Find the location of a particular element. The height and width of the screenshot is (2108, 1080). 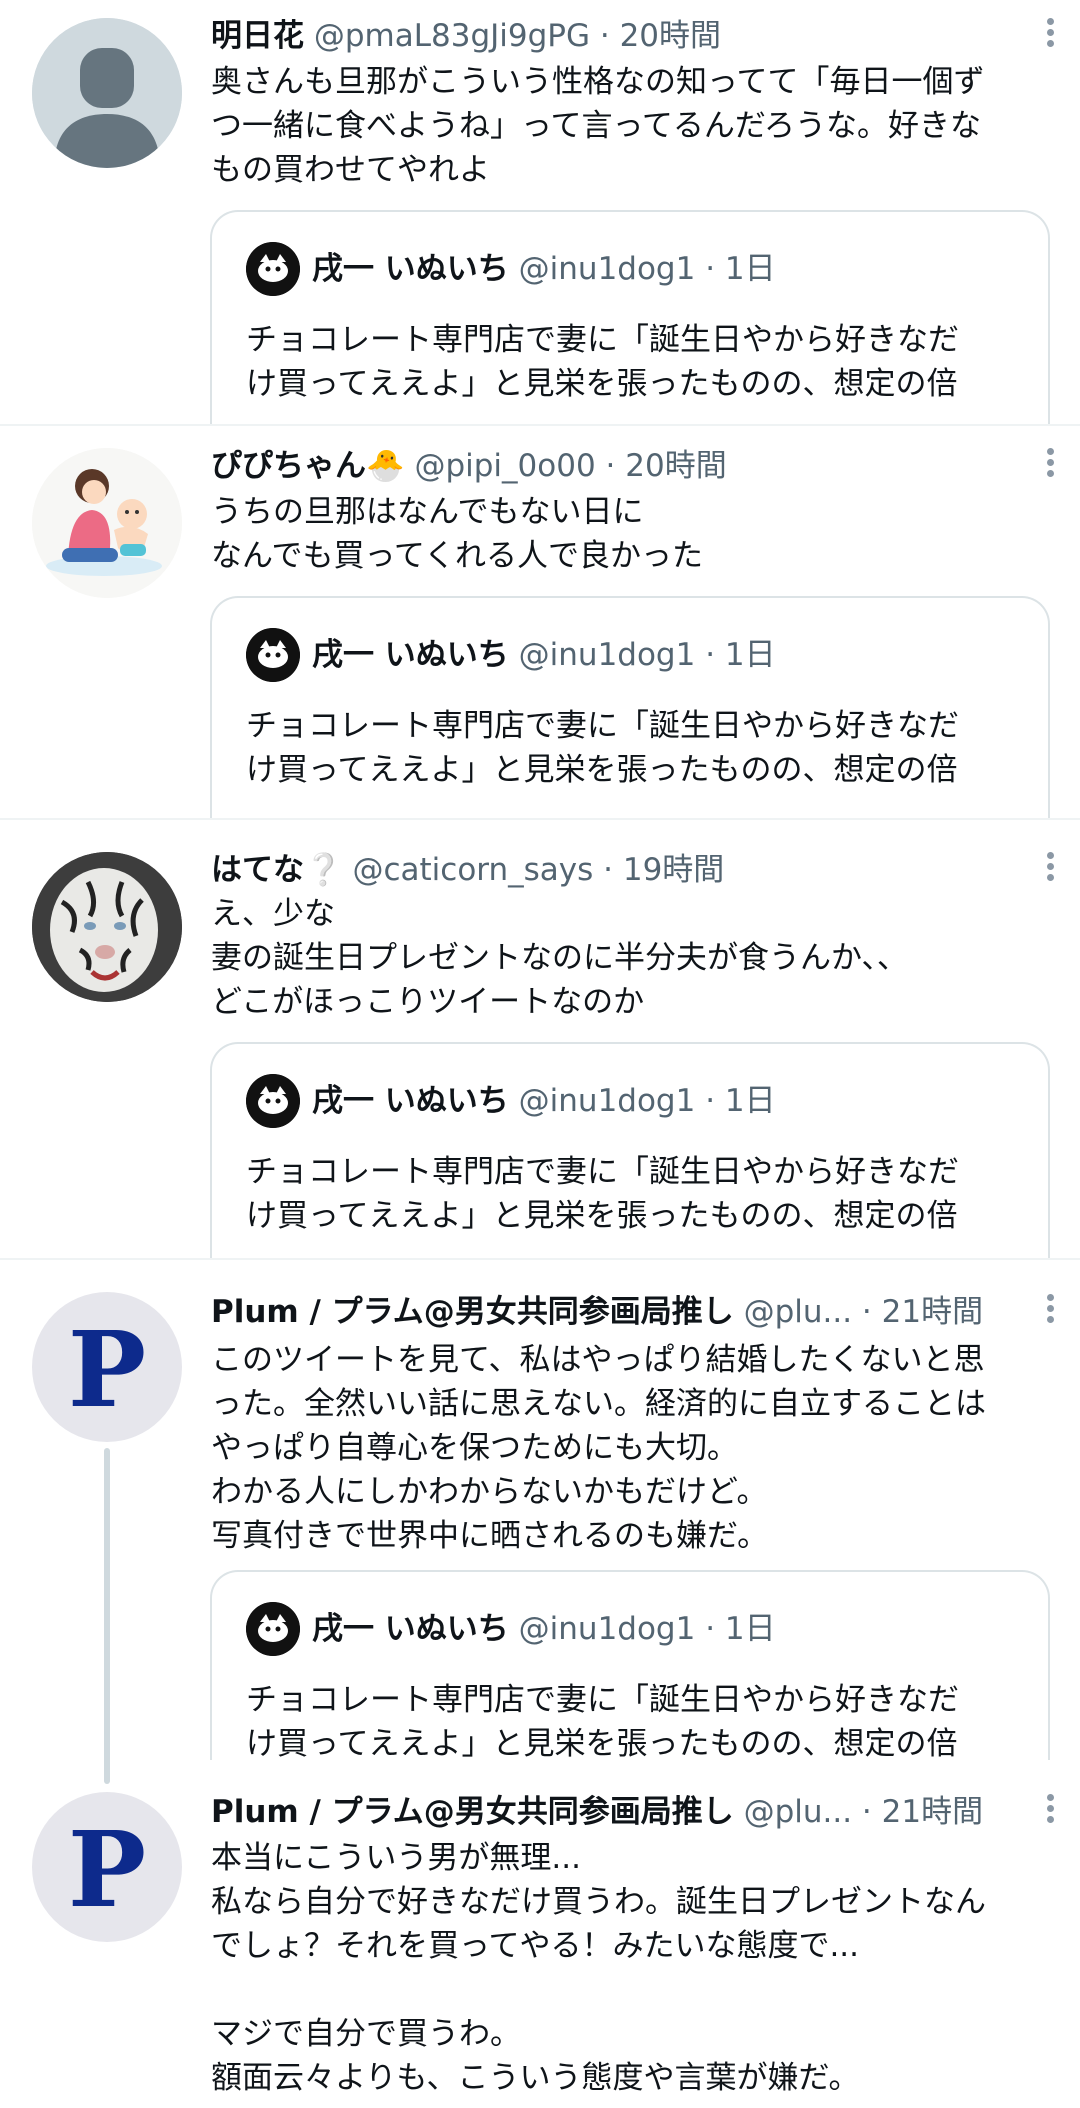

display-name: はてな is located at coordinates (257, 870).